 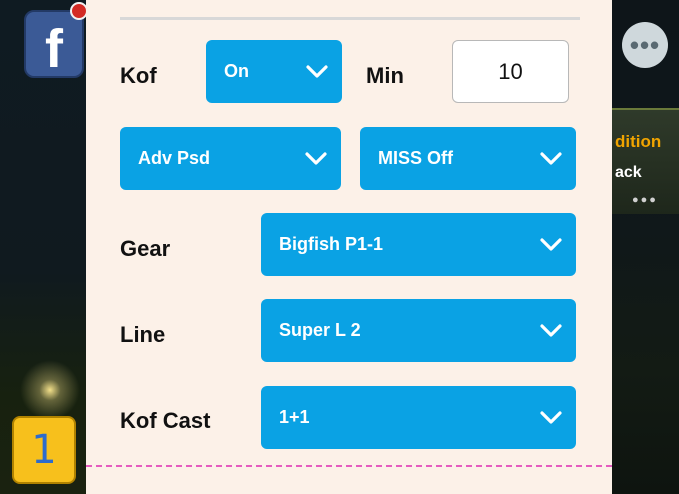 I want to click on gear-label: Gear, so click(x=145, y=248).